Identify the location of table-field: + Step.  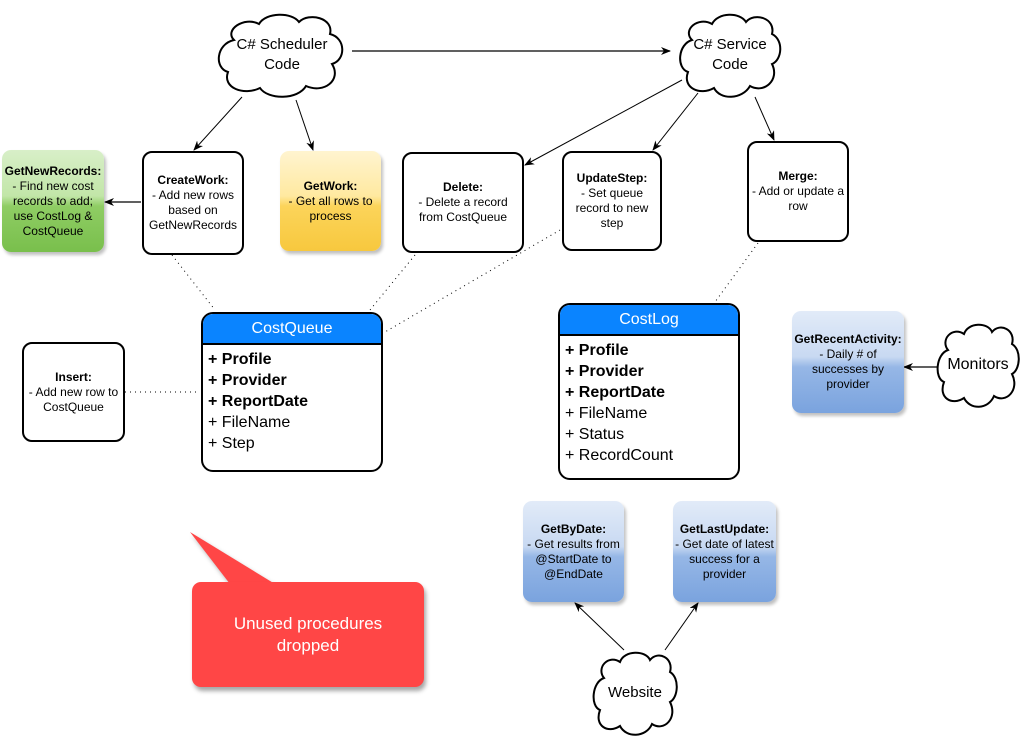
(231, 443).